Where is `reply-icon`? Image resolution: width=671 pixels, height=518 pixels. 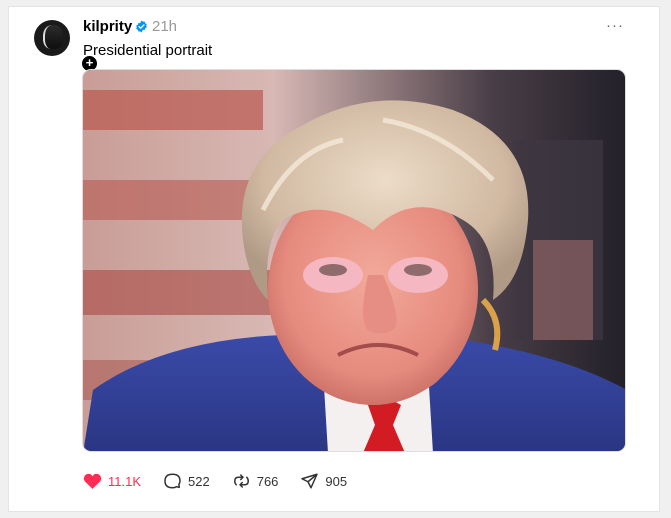
reply-icon is located at coordinates (172, 481).